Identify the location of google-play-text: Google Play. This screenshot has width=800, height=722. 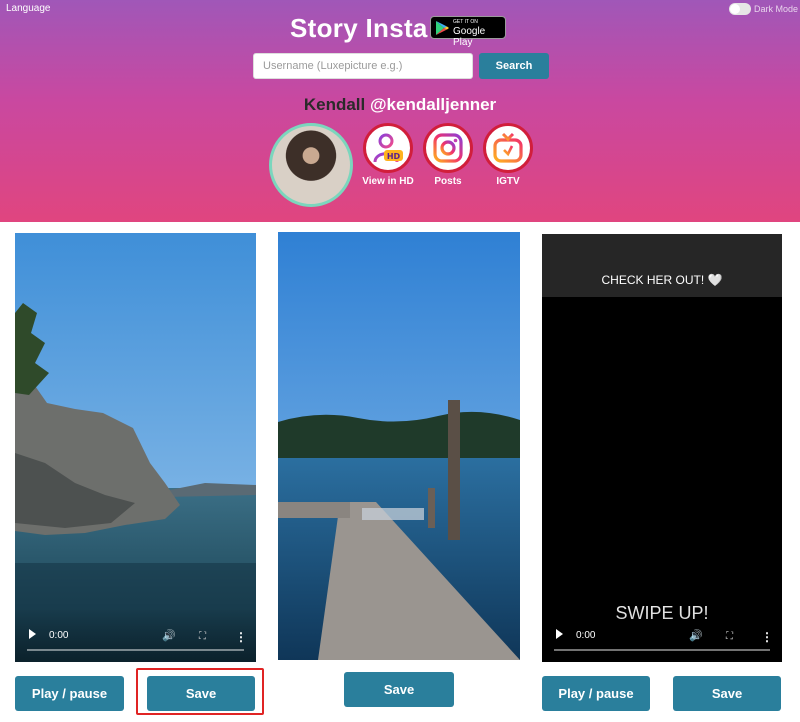
(469, 37).